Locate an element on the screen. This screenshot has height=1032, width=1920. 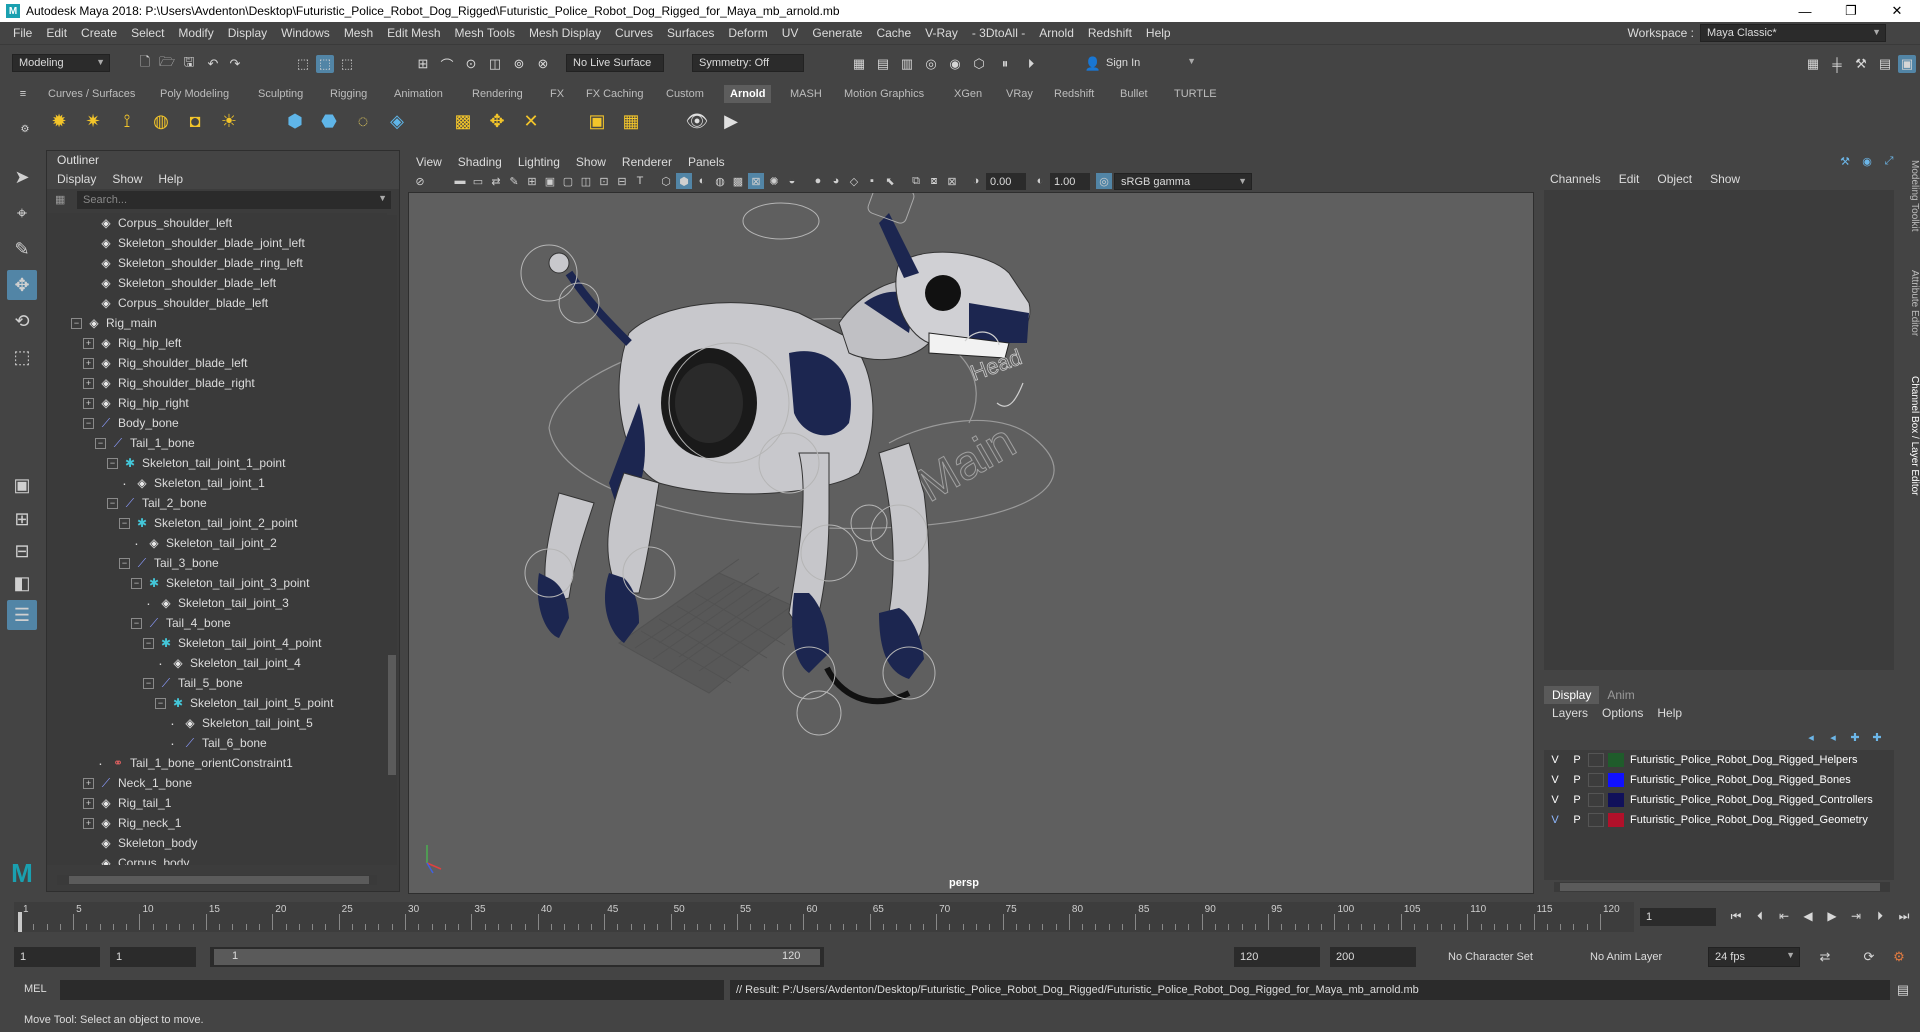
outliner-item: + ◈ Rig_hip_left is located at coordinates (217, 343).